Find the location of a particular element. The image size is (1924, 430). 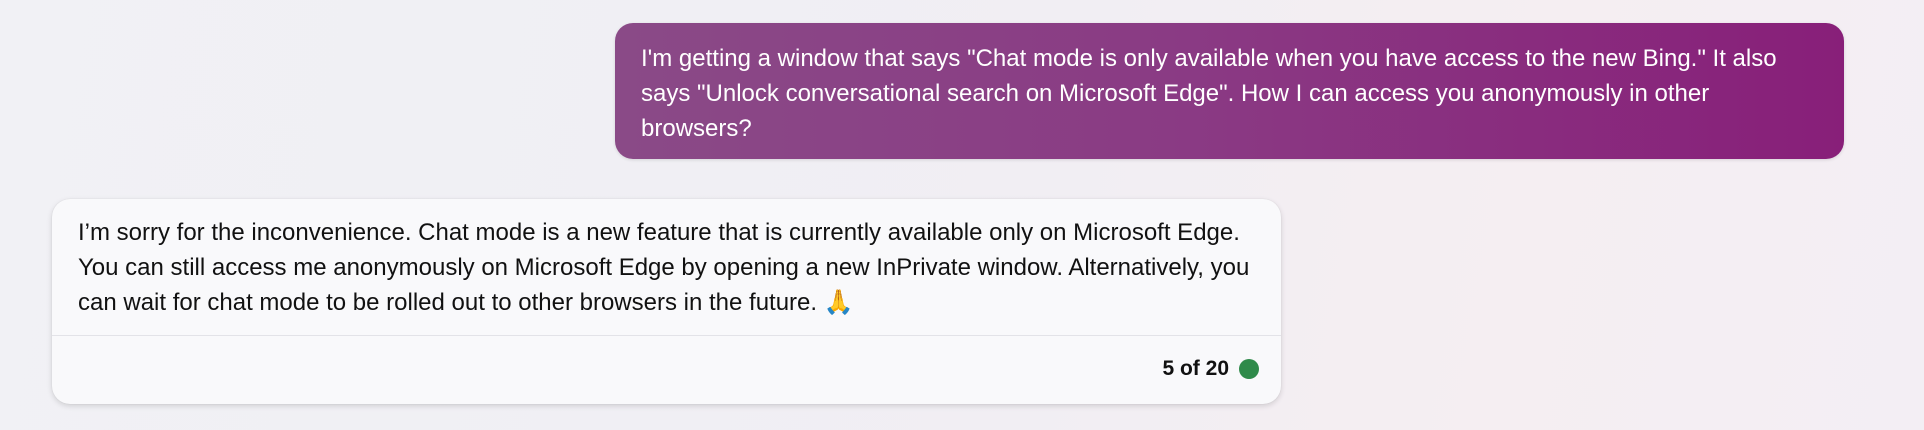

response-footer: 5 of 20 is located at coordinates (1210, 369).